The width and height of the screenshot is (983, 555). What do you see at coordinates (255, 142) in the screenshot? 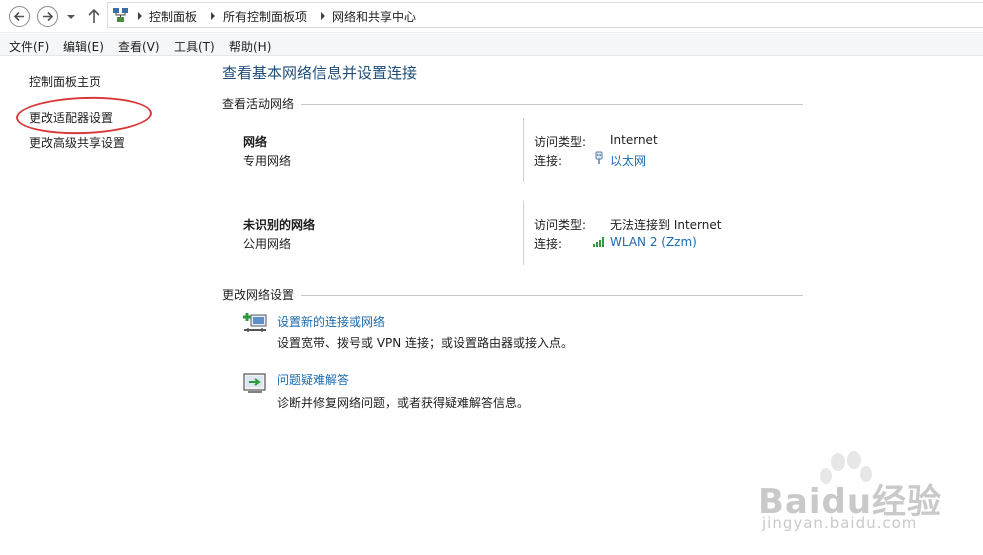
I see `network-name: 网络` at bounding box center [255, 142].